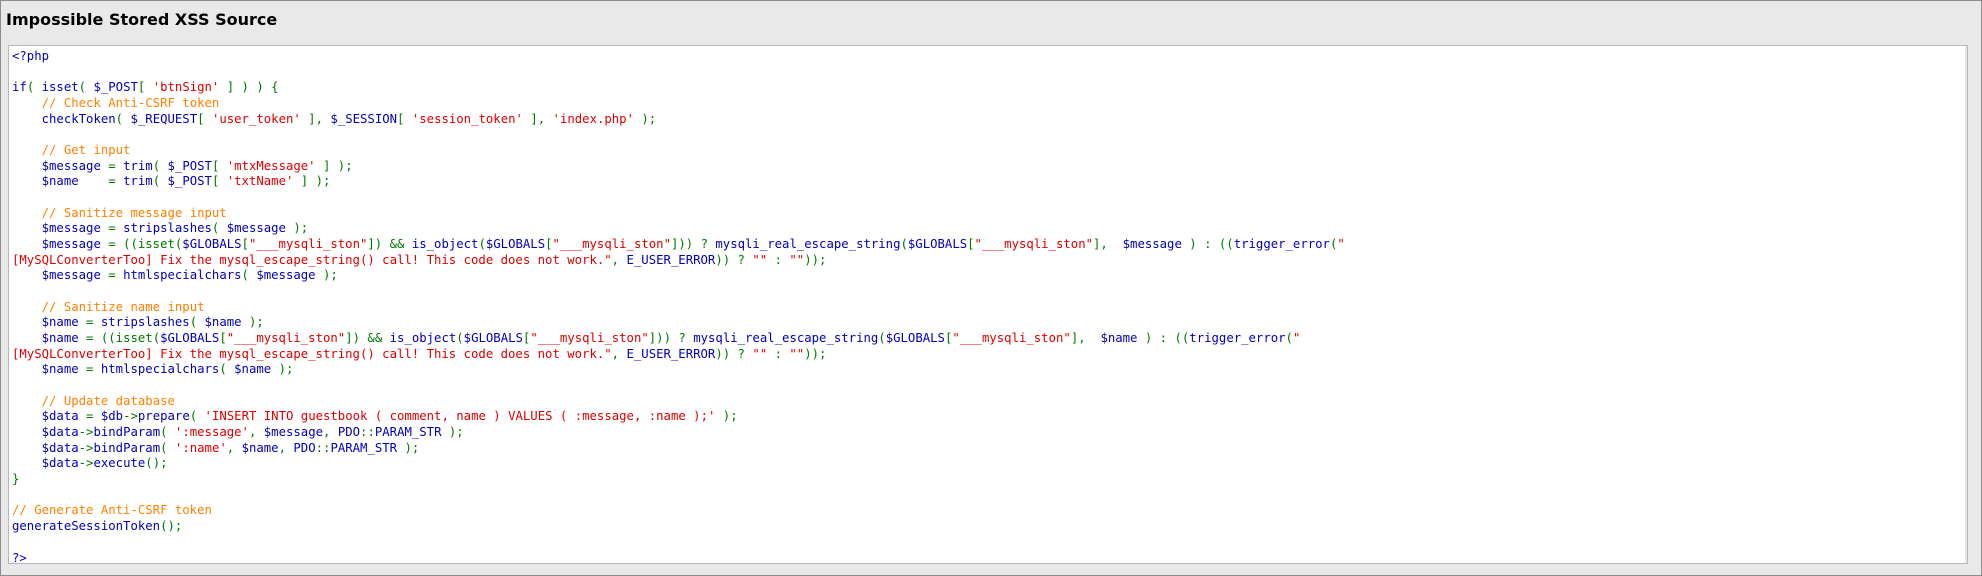 The image size is (1982, 576). I want to click on code-line: $message = htmlspecialchars( $message );, so click(678, 276).